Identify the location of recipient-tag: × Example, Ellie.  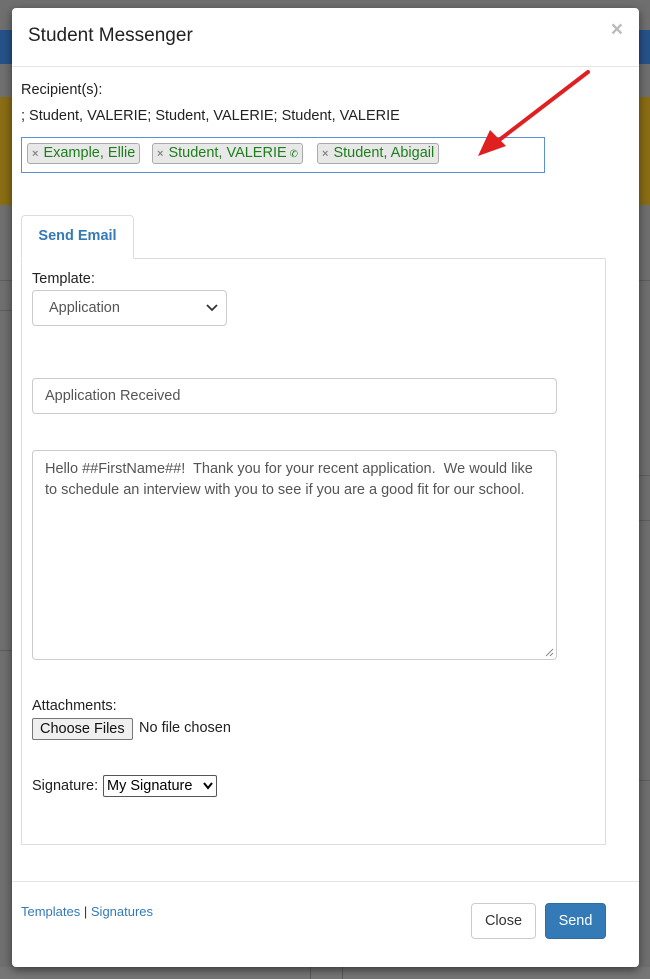
(84, 153).